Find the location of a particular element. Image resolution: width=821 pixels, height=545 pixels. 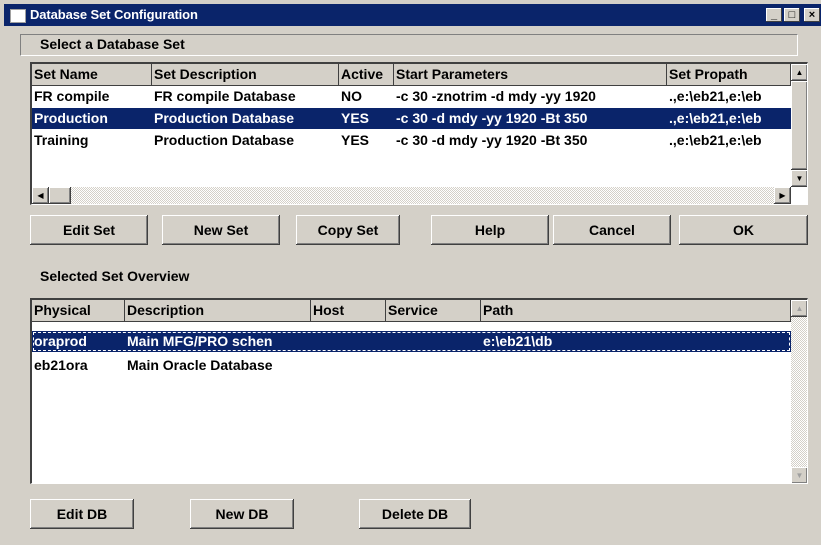

database-row-eb21ora: eb21ora Main Oracle Database is located at coordinates (411, 365).